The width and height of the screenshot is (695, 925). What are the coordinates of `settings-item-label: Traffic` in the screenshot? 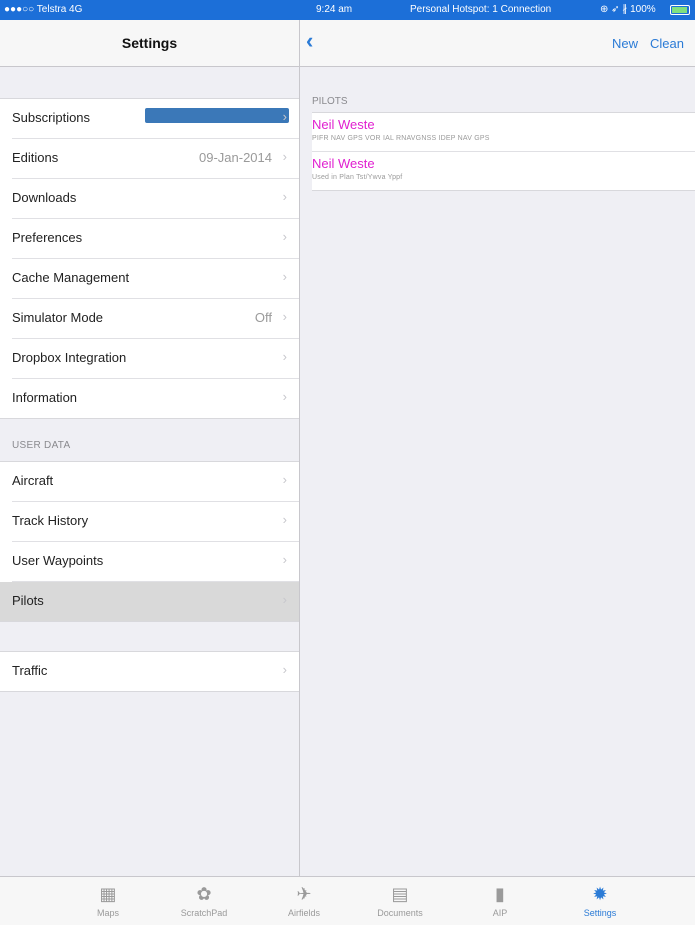 It's located at (30, 670).